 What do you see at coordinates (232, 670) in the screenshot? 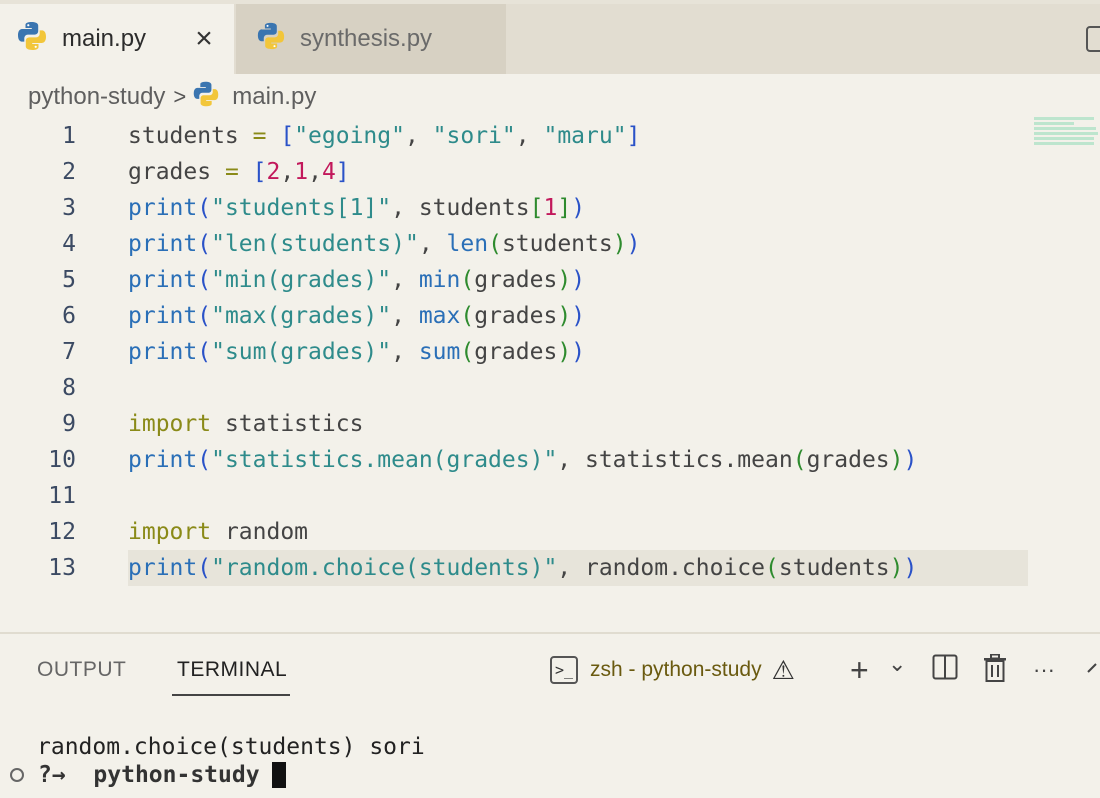
I see `tab-terminal: TERMINAL` at bounding box center [232, 670].